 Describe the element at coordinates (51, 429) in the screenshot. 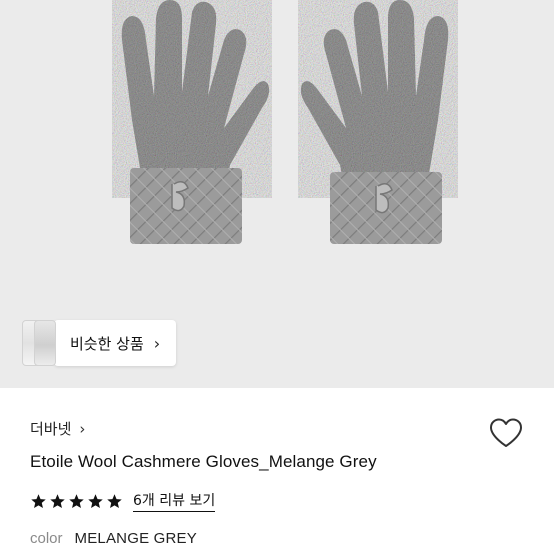

I see `brand-name: 더바넷` at that location.